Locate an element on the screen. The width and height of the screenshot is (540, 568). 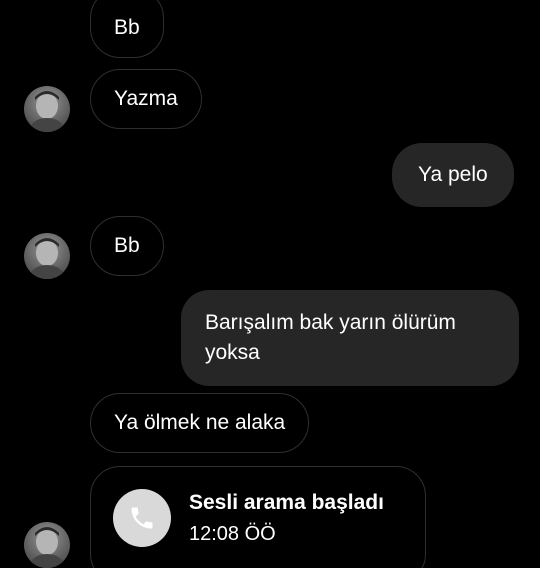
message-bubble-outgoing: Barışalım bak yarın ölürüm yoksa is located at coordinates (350, 338).